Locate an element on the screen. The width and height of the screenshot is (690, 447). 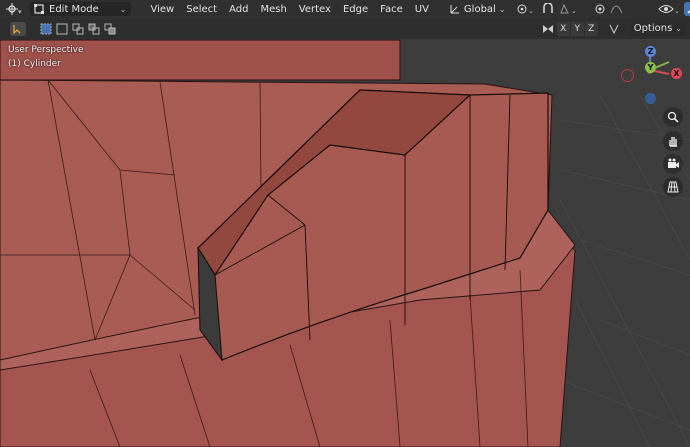
mode-dropdown: Edit Mode ⌄ is located at coordinates (80, 9).